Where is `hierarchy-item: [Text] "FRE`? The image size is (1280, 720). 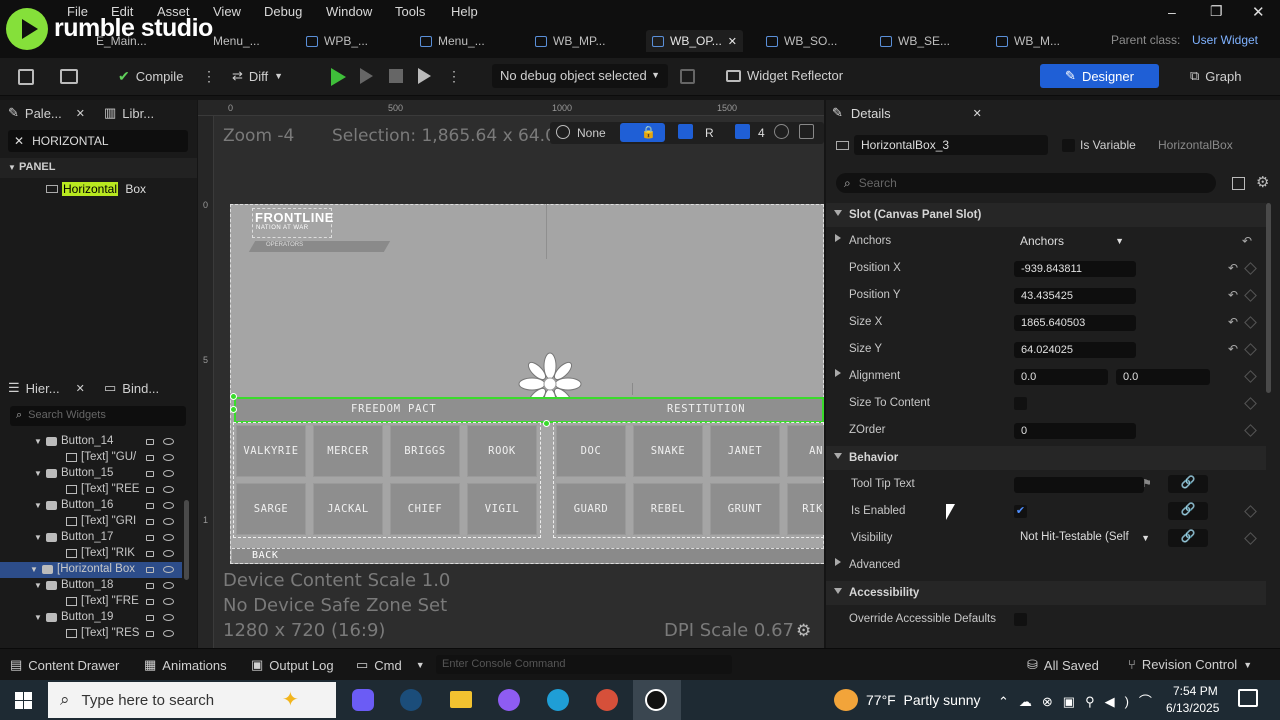
hierarchy-item: [Text] "FRE is located at coordinates (91, 602).